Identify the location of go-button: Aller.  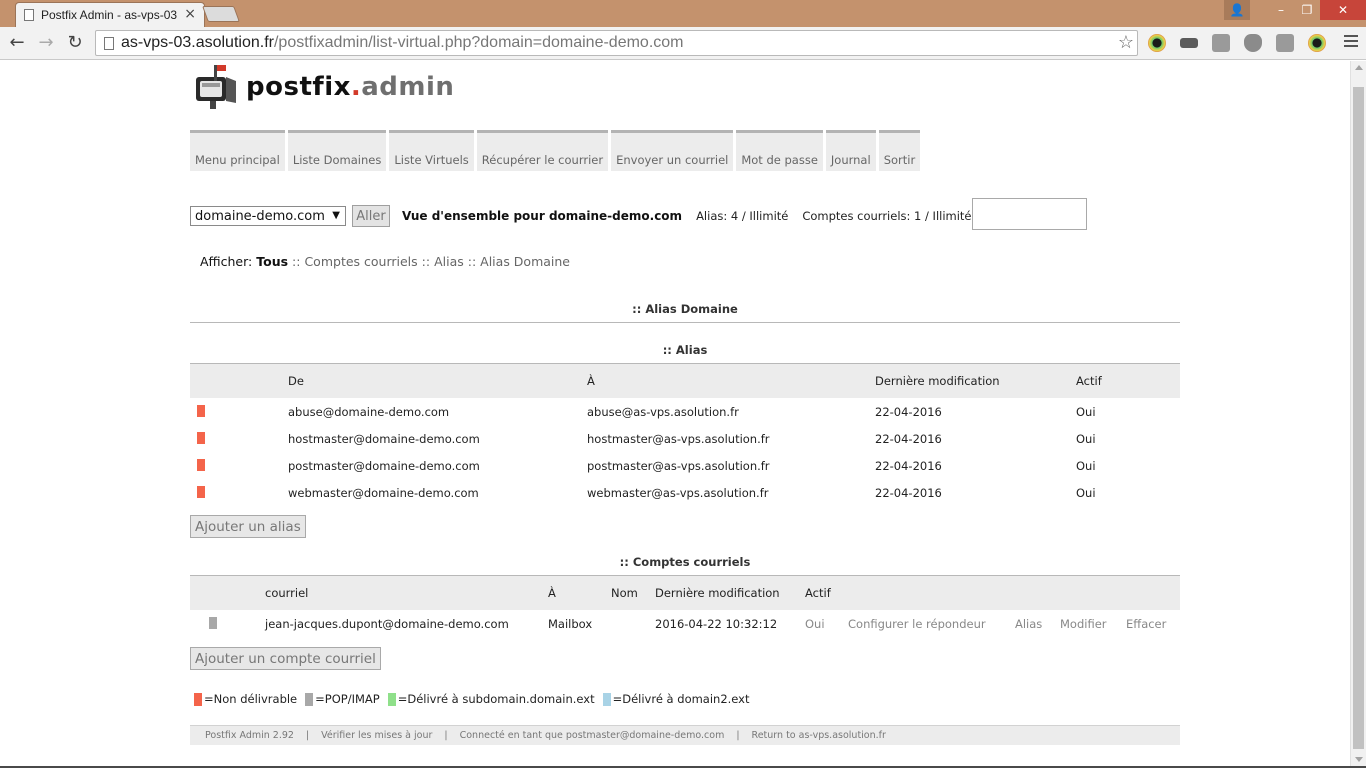
(371, 216).